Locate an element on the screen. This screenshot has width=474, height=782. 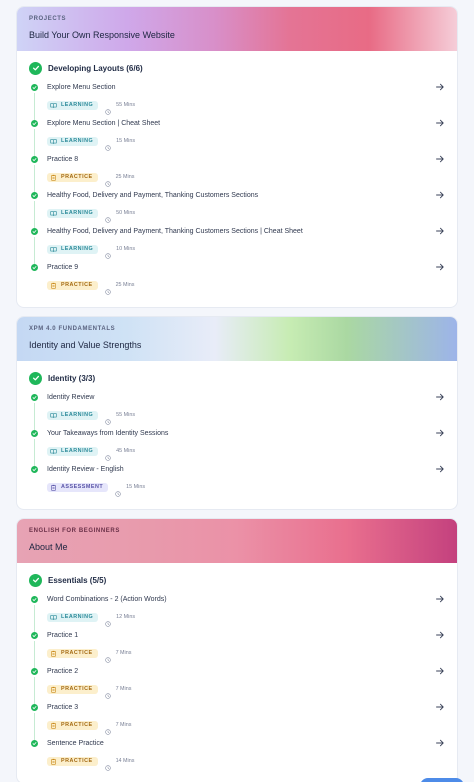
module-header: Developing Layouts (6/6) is located at coordinates (237, 68).